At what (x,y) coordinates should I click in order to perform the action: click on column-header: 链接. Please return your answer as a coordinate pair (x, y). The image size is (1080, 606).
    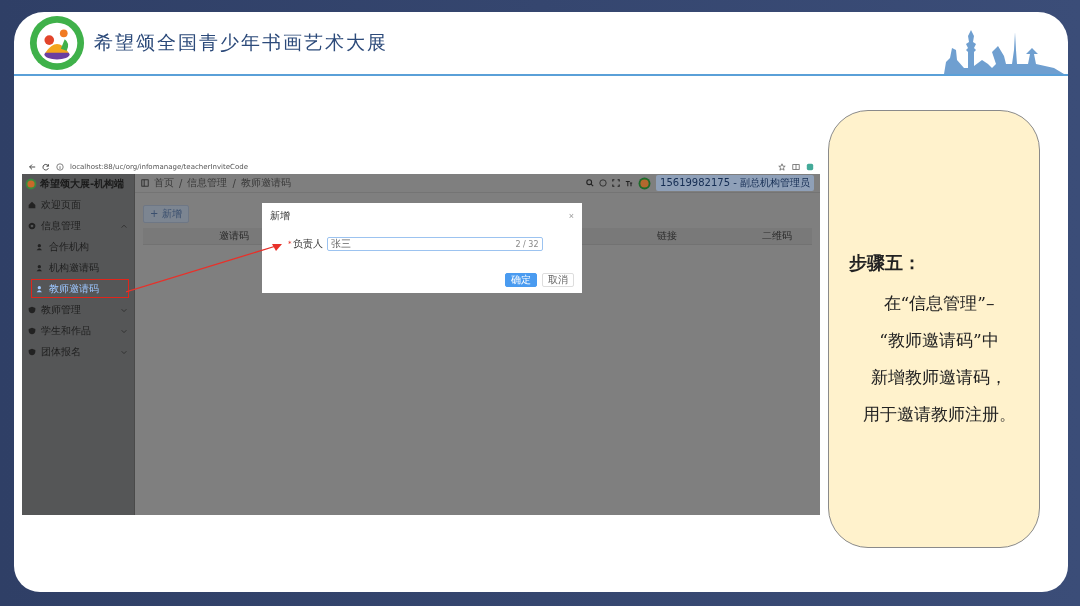
    Looking at the image, I should click on (668, 236).